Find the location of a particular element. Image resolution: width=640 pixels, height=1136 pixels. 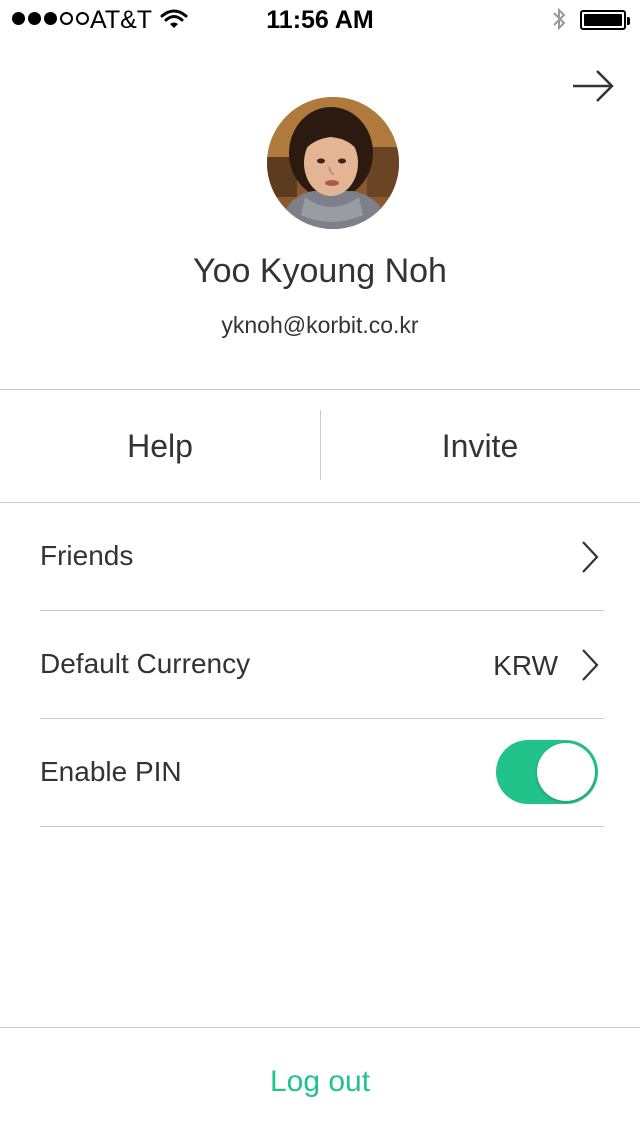

pin-label: Enable PIN is located at coordinates (111, 771).